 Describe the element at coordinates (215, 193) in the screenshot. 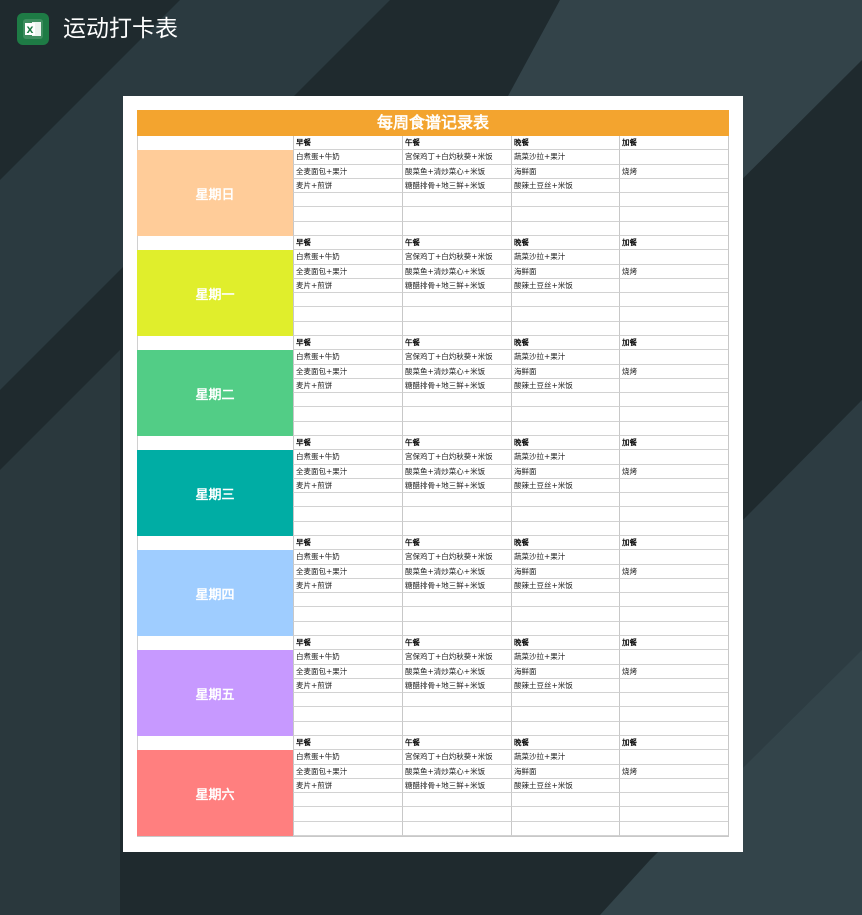

I see `day-label: 星期日` at that location.